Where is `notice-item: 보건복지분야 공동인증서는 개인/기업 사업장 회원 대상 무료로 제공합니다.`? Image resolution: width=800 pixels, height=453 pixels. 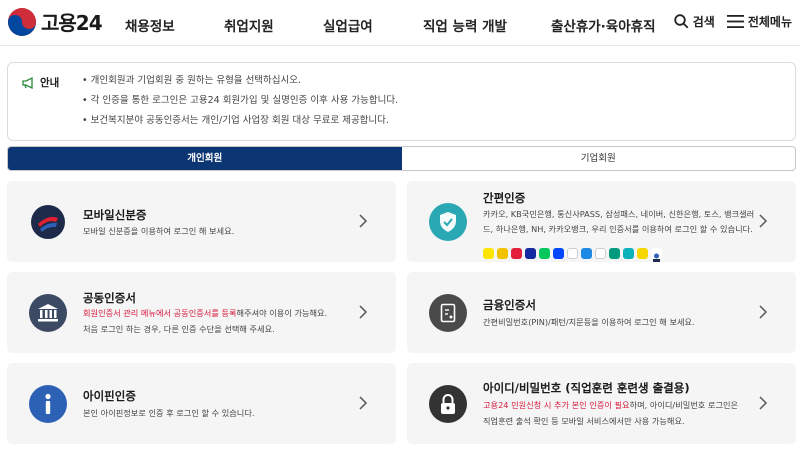
notice-item: 보건복지분야 공동인증서는 개인/기업 사업장 회원 대상 무료로 제공합니다. is located at coordinates (240, 125).